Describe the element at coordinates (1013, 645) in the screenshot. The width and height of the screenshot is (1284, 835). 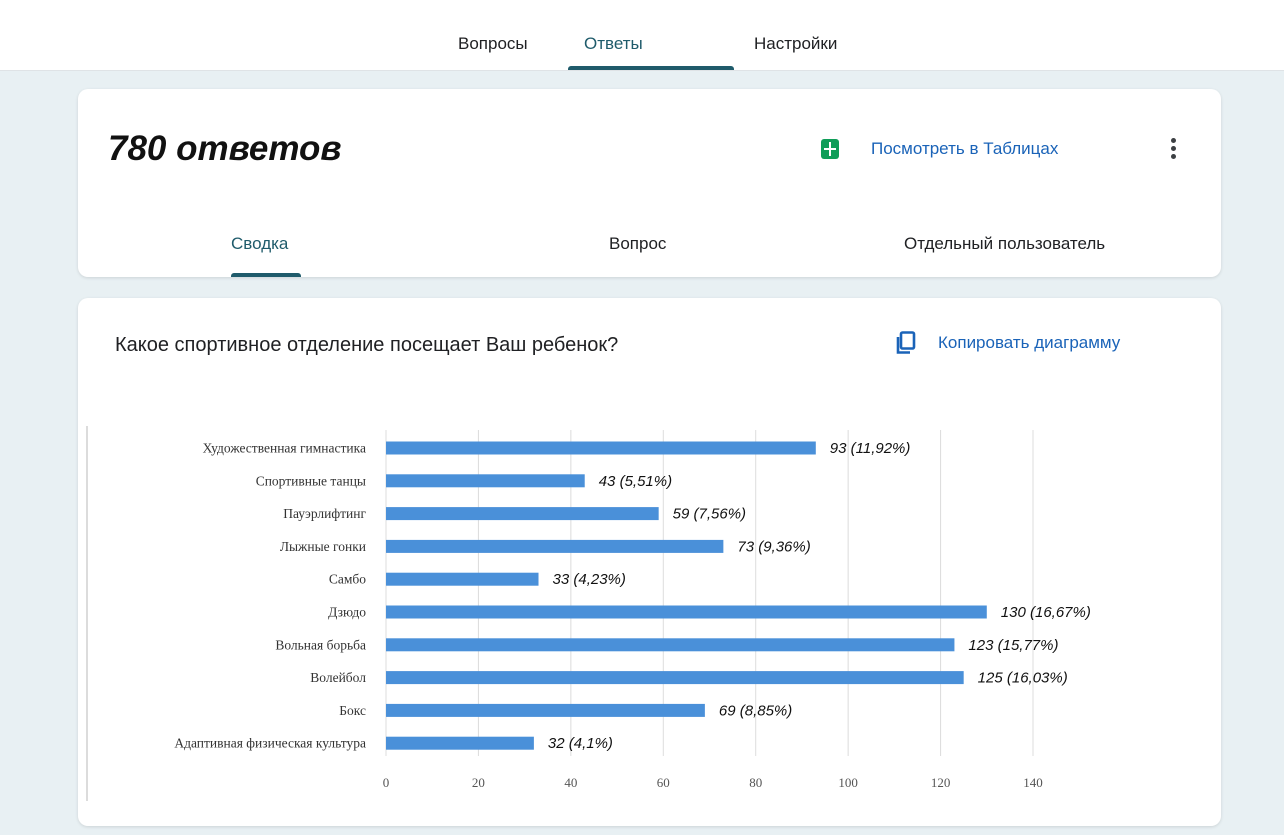
I see `data-label: 123 (15,77%)` at that location.